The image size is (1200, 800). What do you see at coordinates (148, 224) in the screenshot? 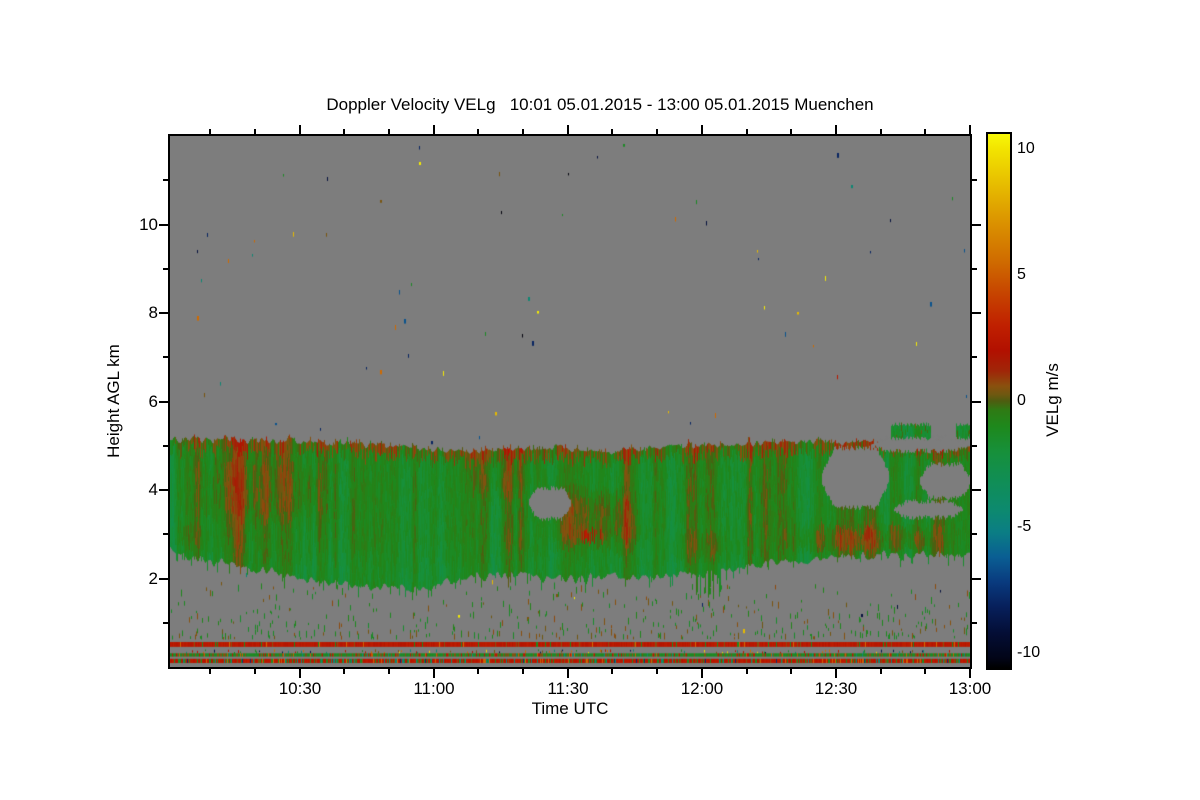
I see `y-tick-label: 10` at bounding box center [148, 224].